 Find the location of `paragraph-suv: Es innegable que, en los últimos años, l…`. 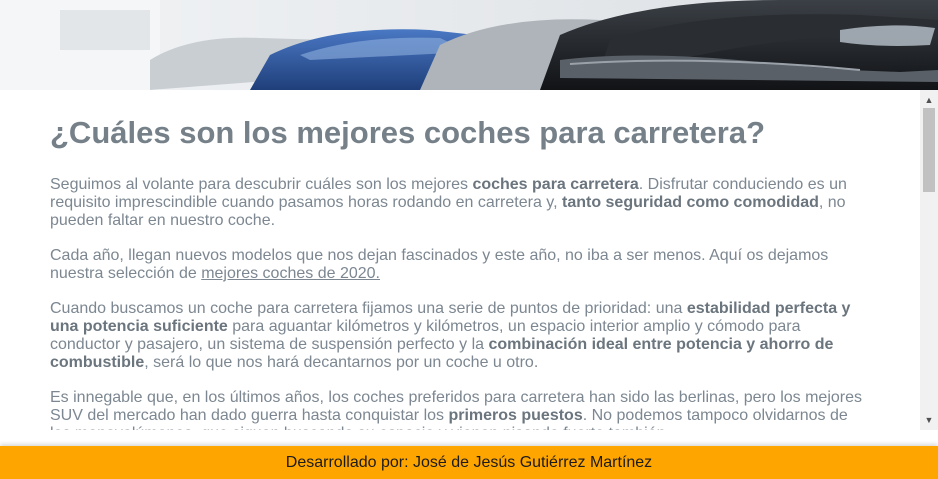

paragraph-suv: Es innegable que, en los últimos años, l… is located at coordinates (457, 409).